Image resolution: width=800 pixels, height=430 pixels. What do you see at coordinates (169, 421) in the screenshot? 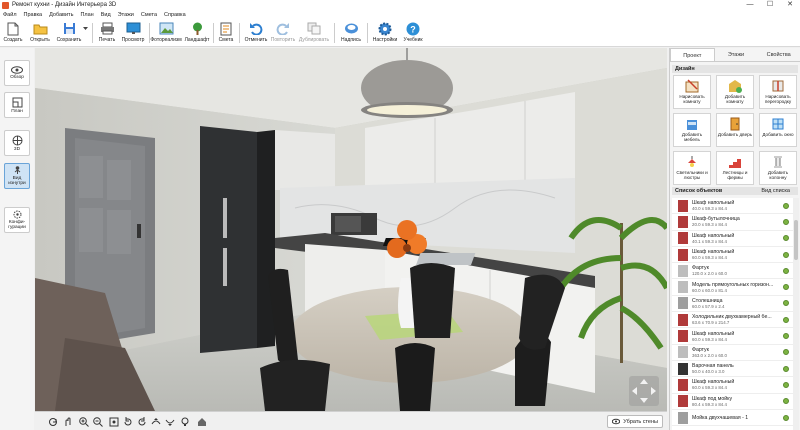
I see `tilt-down-icon` at bounding box center [169, 421].